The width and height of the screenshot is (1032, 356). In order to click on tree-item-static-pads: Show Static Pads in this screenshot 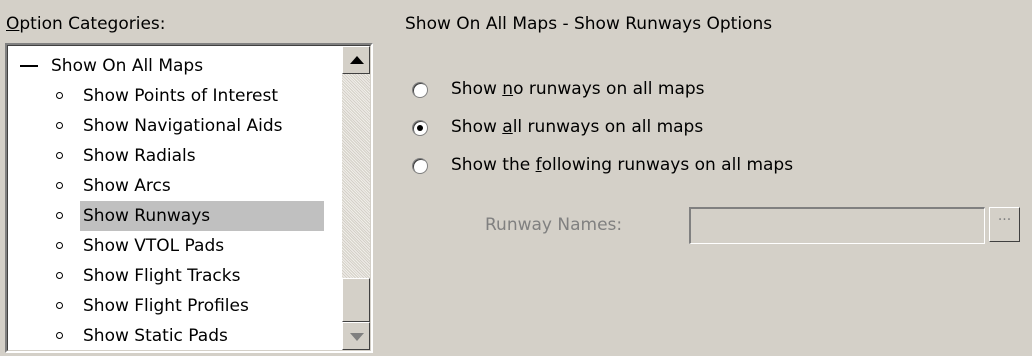, I will do `click(178, 336)`.